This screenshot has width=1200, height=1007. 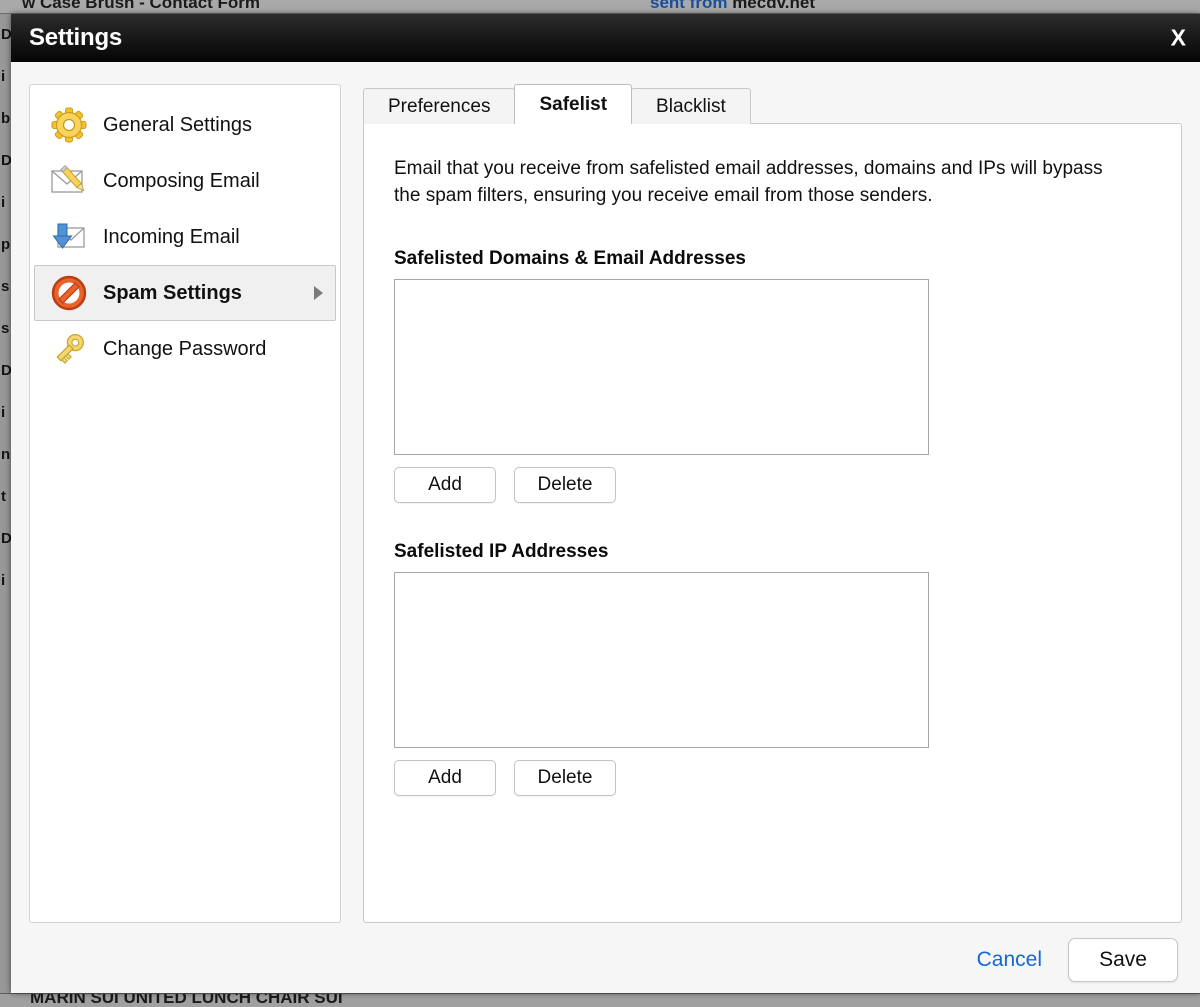 What do you see at coordinates (445, 484) in the screenshot?
I see `add-domain-button: Add` at bounding box center [445, 484].